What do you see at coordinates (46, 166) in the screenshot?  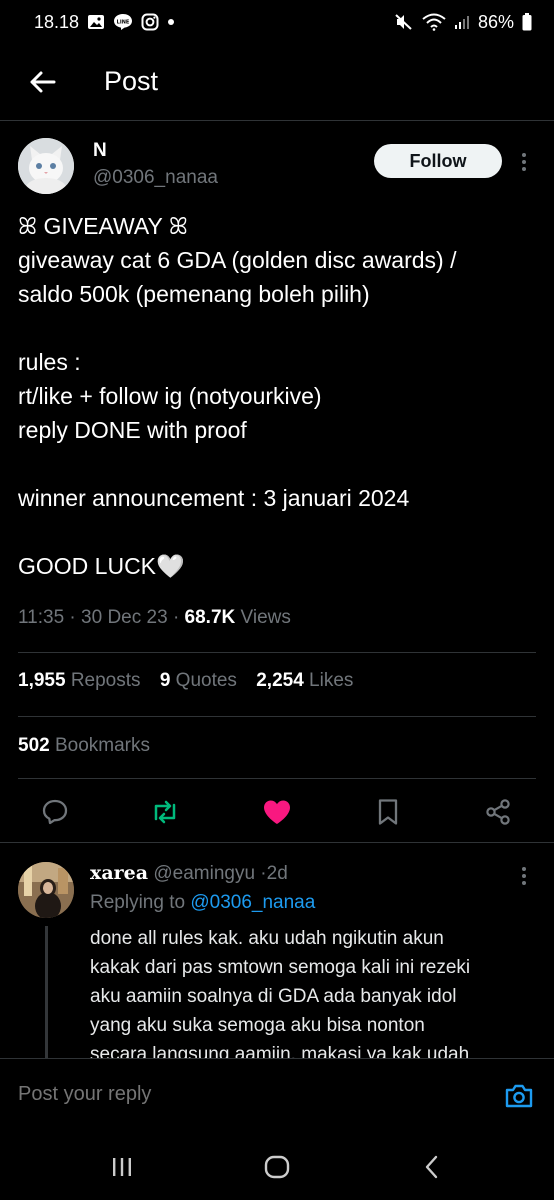 I see `author-avatar` at bounding box center [46, 166].